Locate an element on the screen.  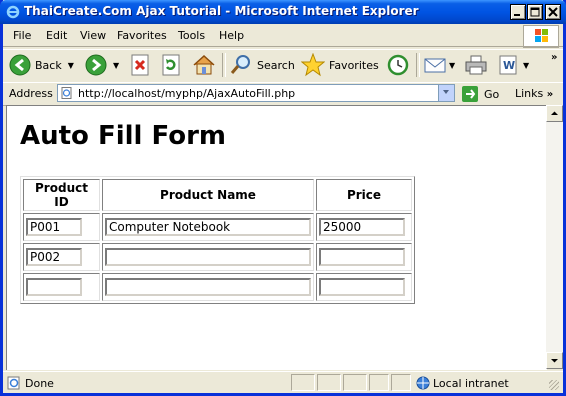
search-icon is located at coordinates (240, 64).